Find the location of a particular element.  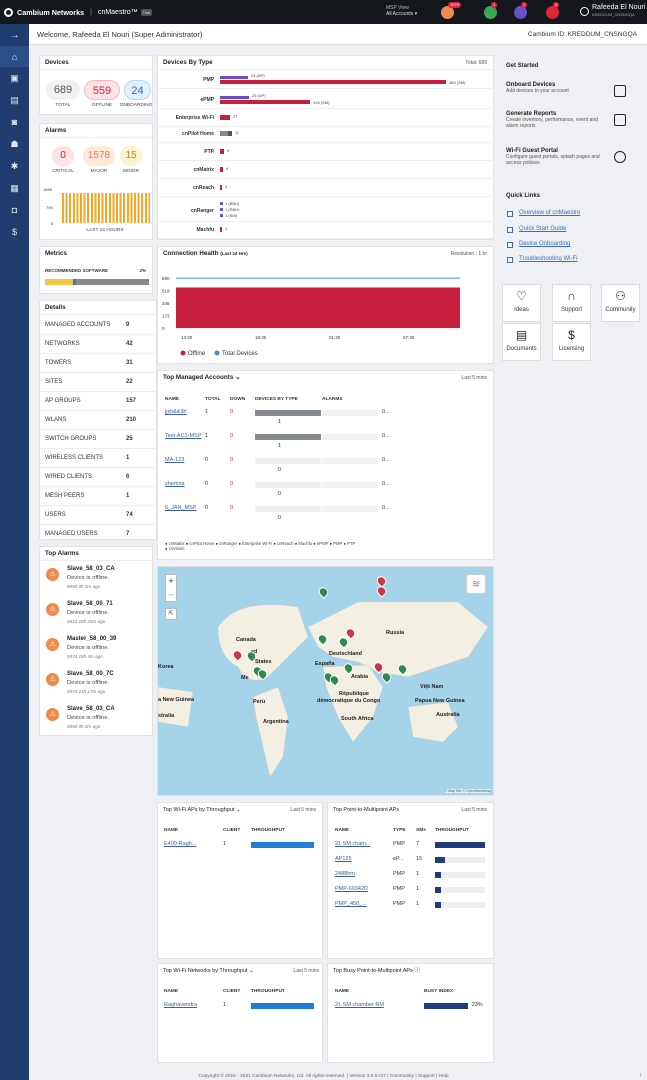

row-name-link: AP125 is located at coordinates (343, 859).